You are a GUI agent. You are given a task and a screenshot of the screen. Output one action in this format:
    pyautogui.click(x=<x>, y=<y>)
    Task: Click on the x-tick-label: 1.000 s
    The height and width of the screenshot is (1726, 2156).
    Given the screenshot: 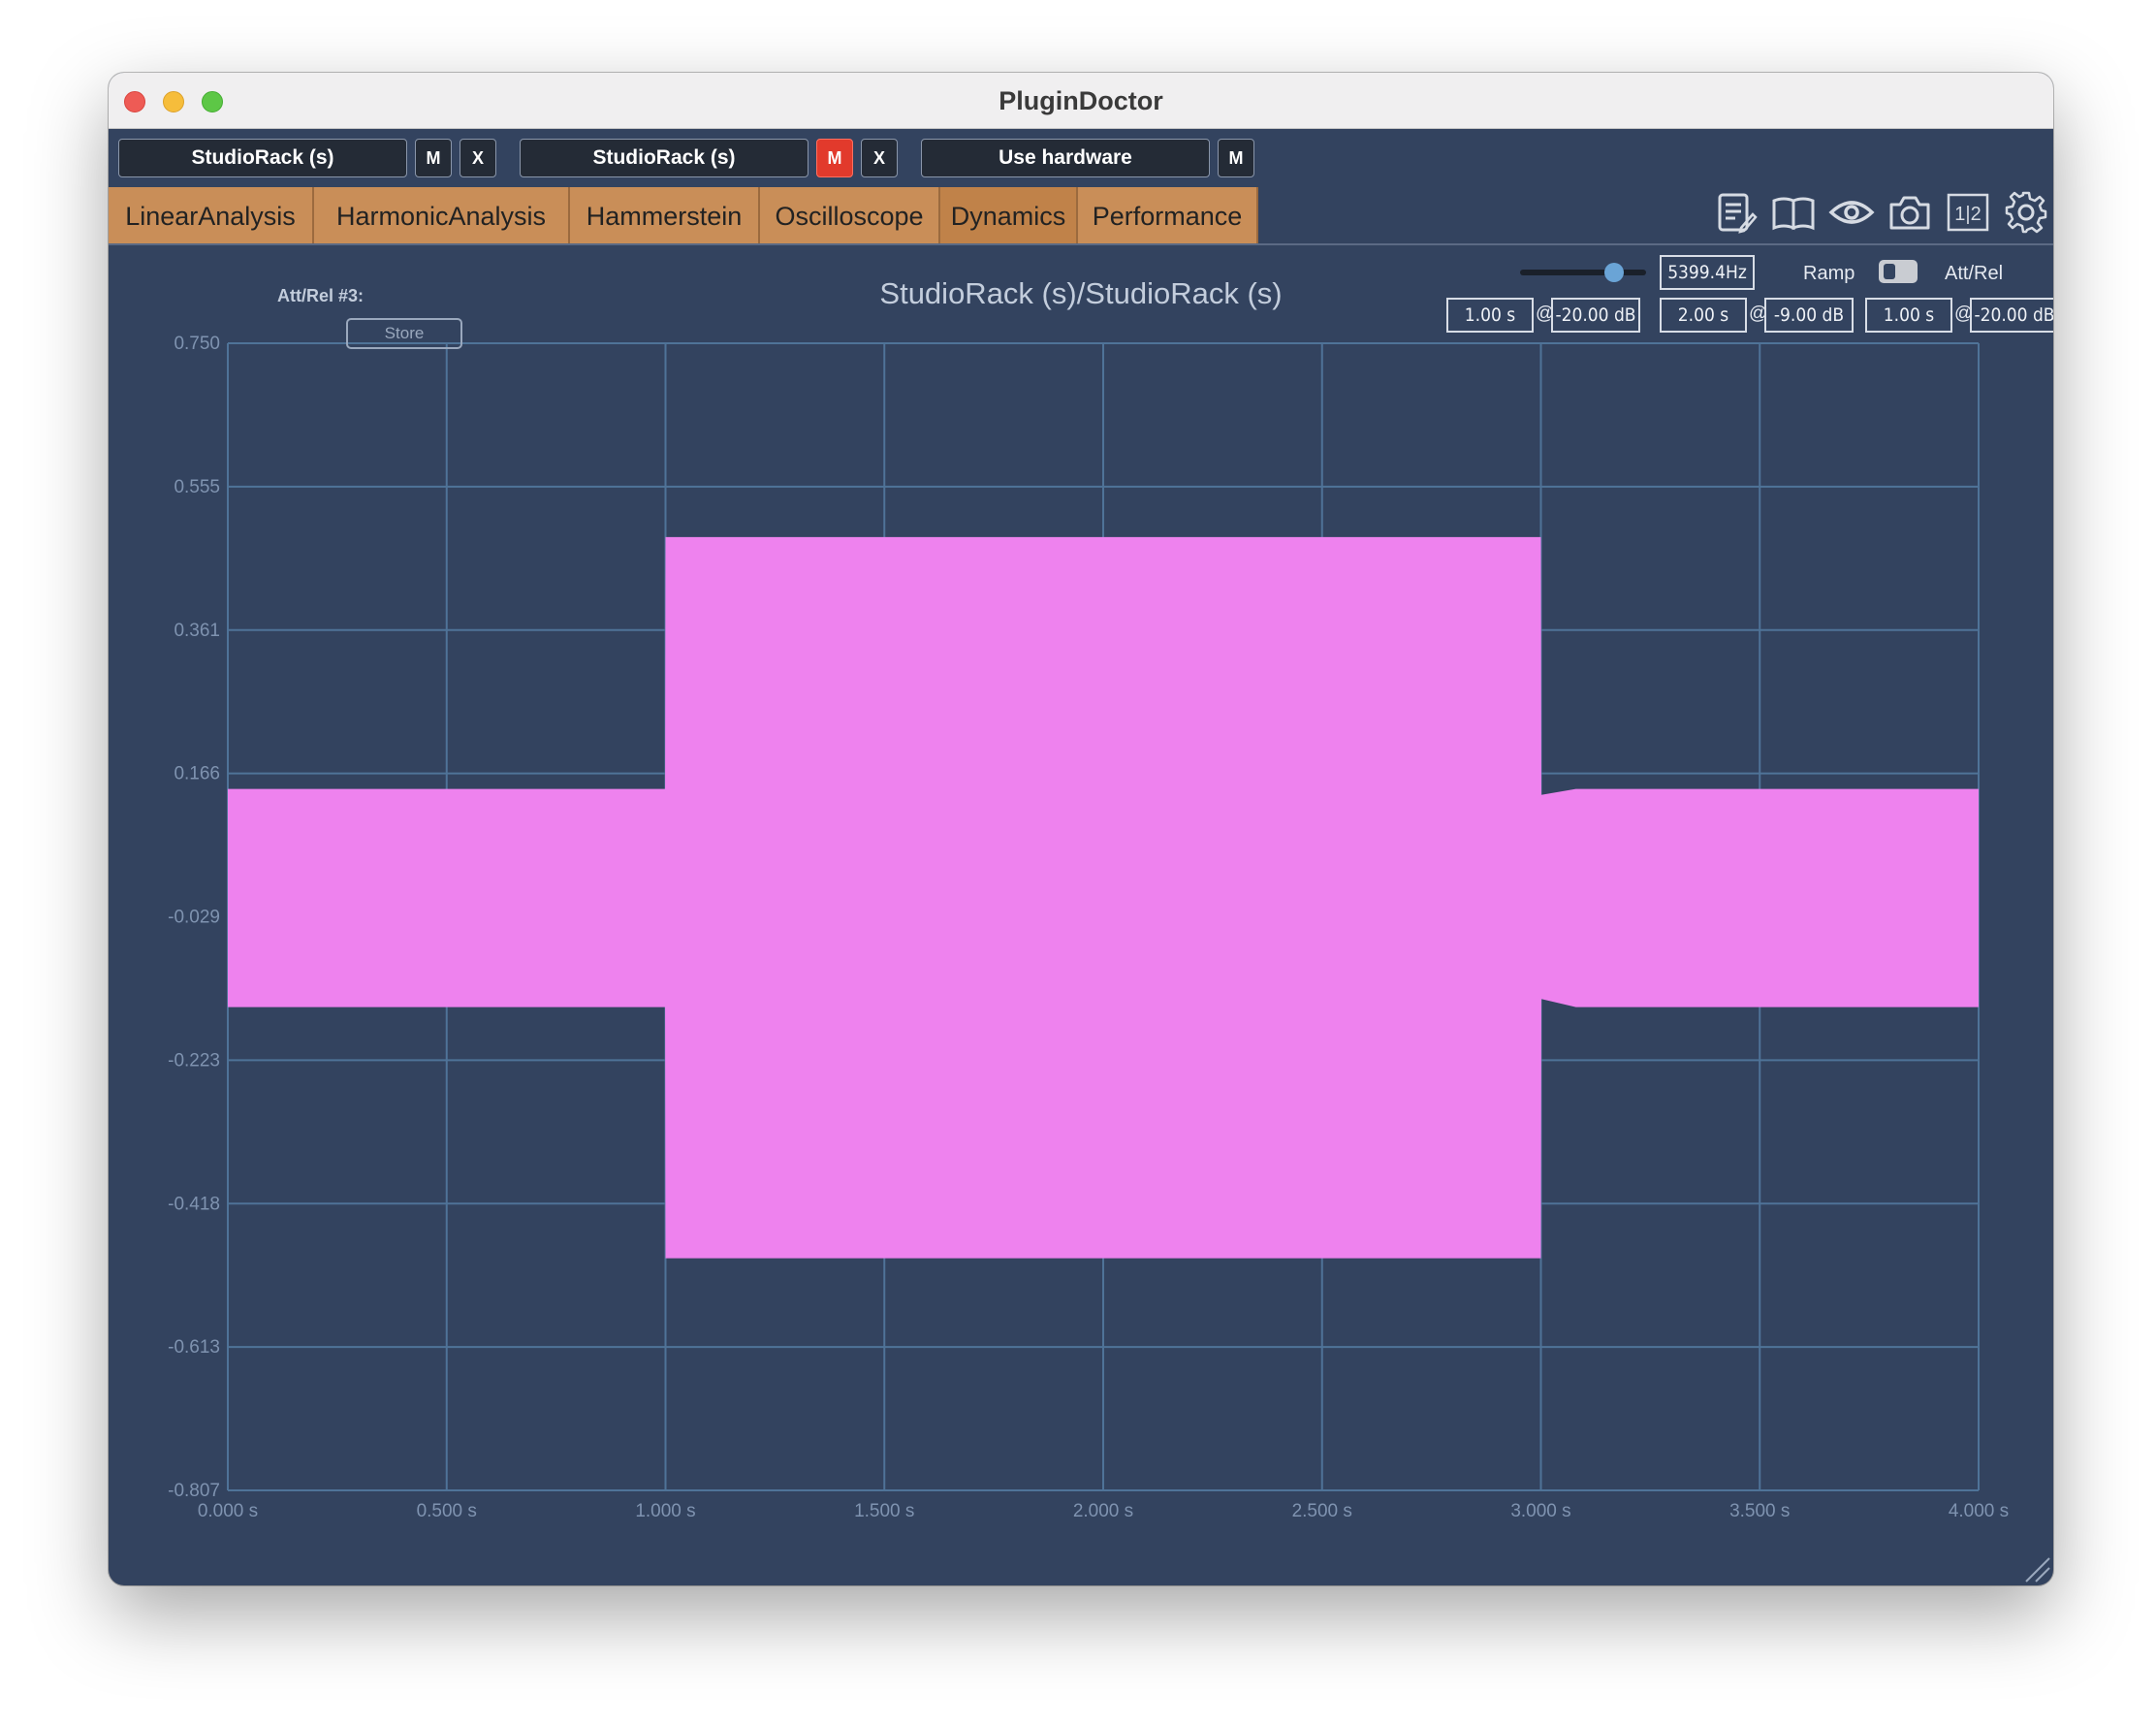 What is the action you would take?
    pyautogui.click(x=665, y=1511)
    